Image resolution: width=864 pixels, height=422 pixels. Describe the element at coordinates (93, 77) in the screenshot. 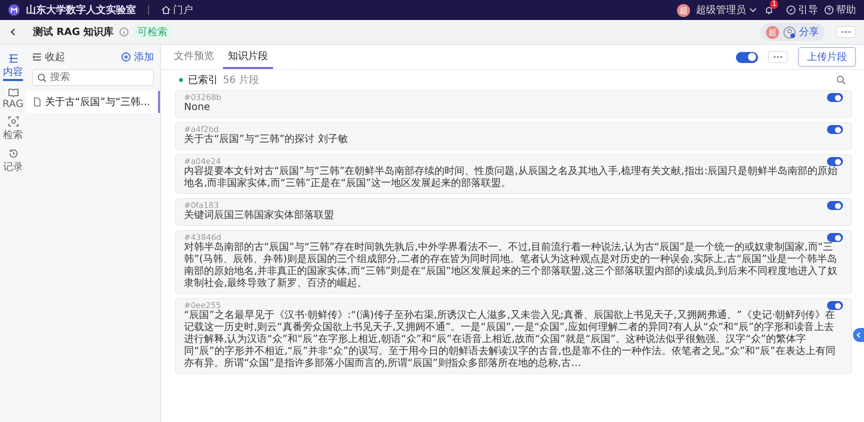

I see `search-field: 搜索` at that location.